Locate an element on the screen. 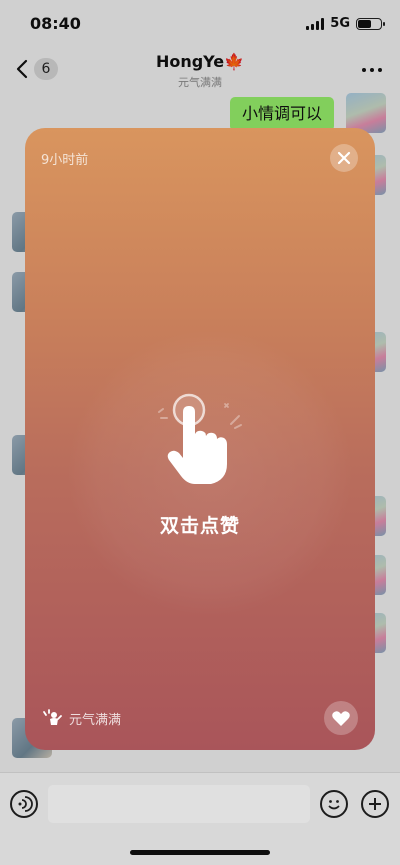 The height and width of the screenshot is (865, 400). double-tap-hand-icon is located at coordinates (200, 438).